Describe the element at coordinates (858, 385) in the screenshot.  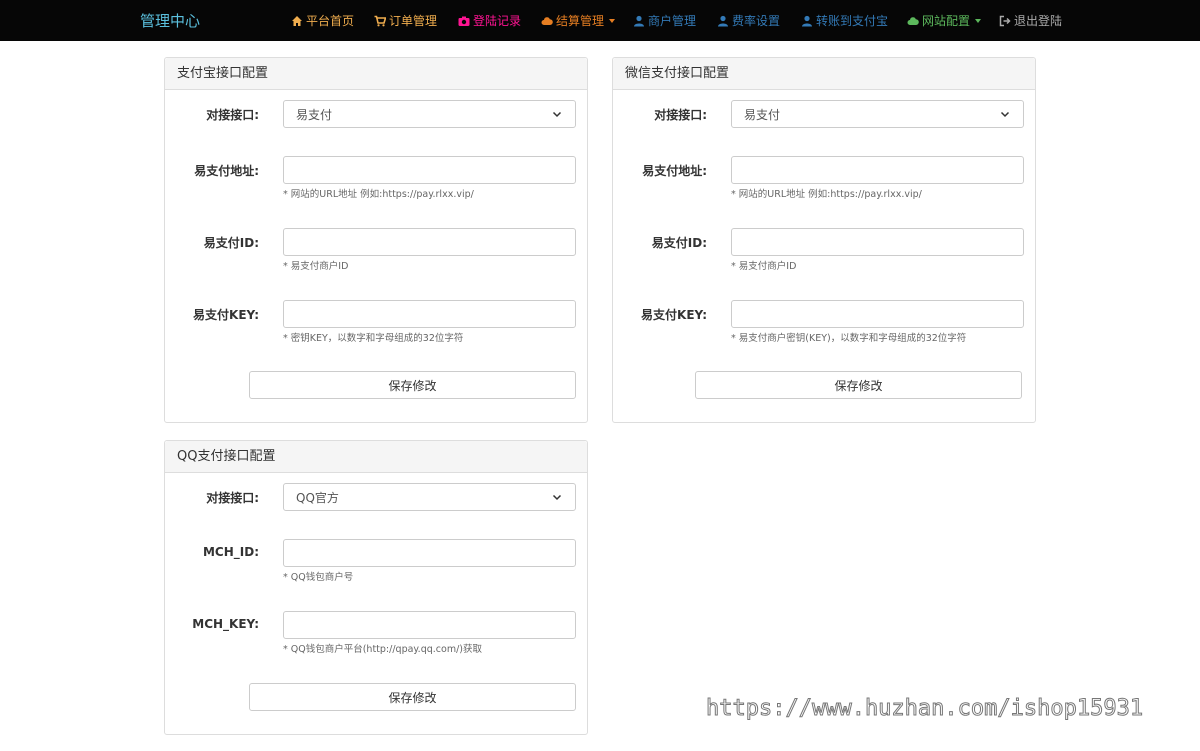
I see `wechat-save-button: 保存修改` at that location.